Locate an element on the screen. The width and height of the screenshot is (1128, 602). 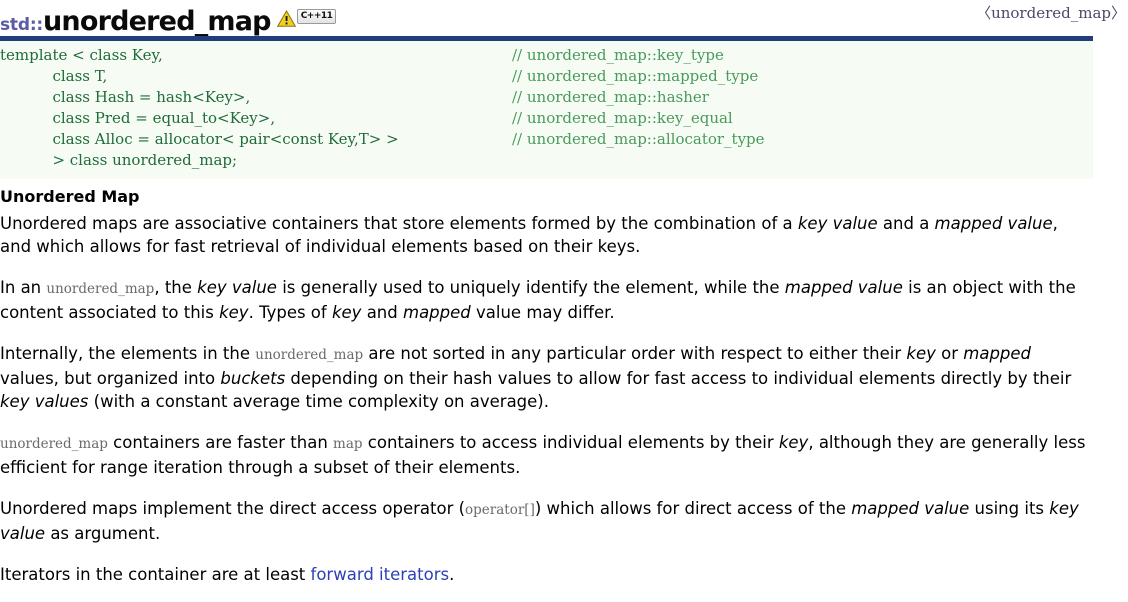
code-comment: // unordered_map::key_equal is located at coordinates (622, 118).